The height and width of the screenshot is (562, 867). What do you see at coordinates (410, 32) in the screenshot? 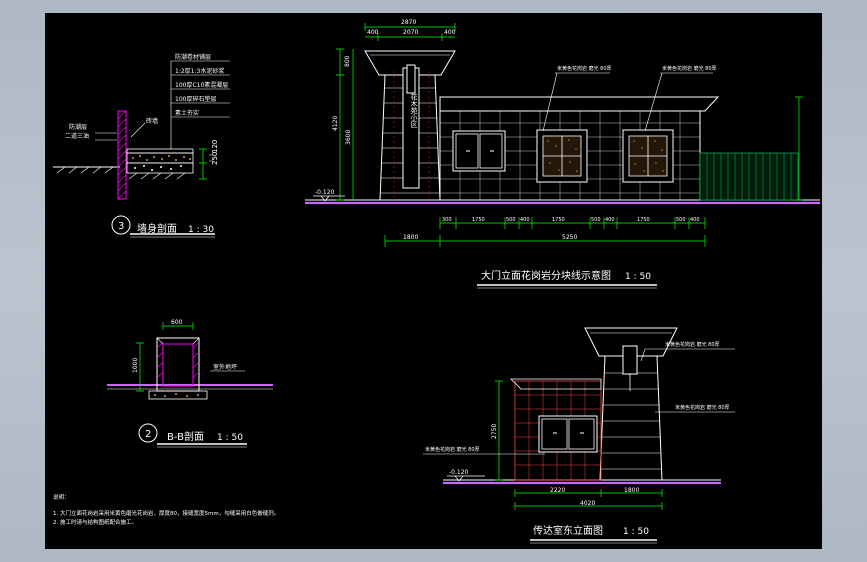
I see `gate-top-dim: 2070` at bounding box center [410, 32].